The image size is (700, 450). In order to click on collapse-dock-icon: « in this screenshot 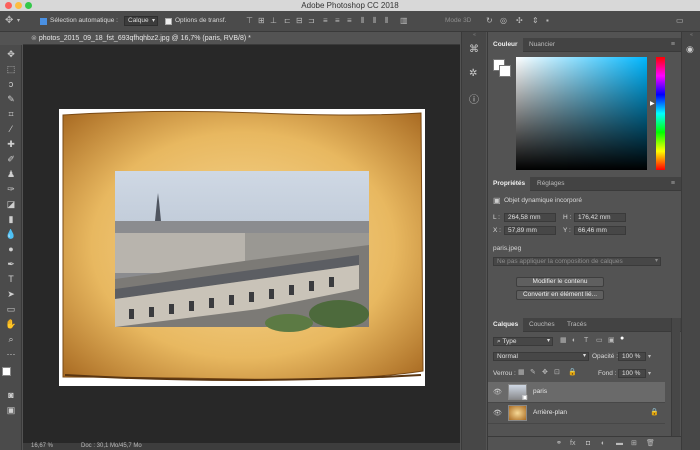, I will do `click(474, 35)`.